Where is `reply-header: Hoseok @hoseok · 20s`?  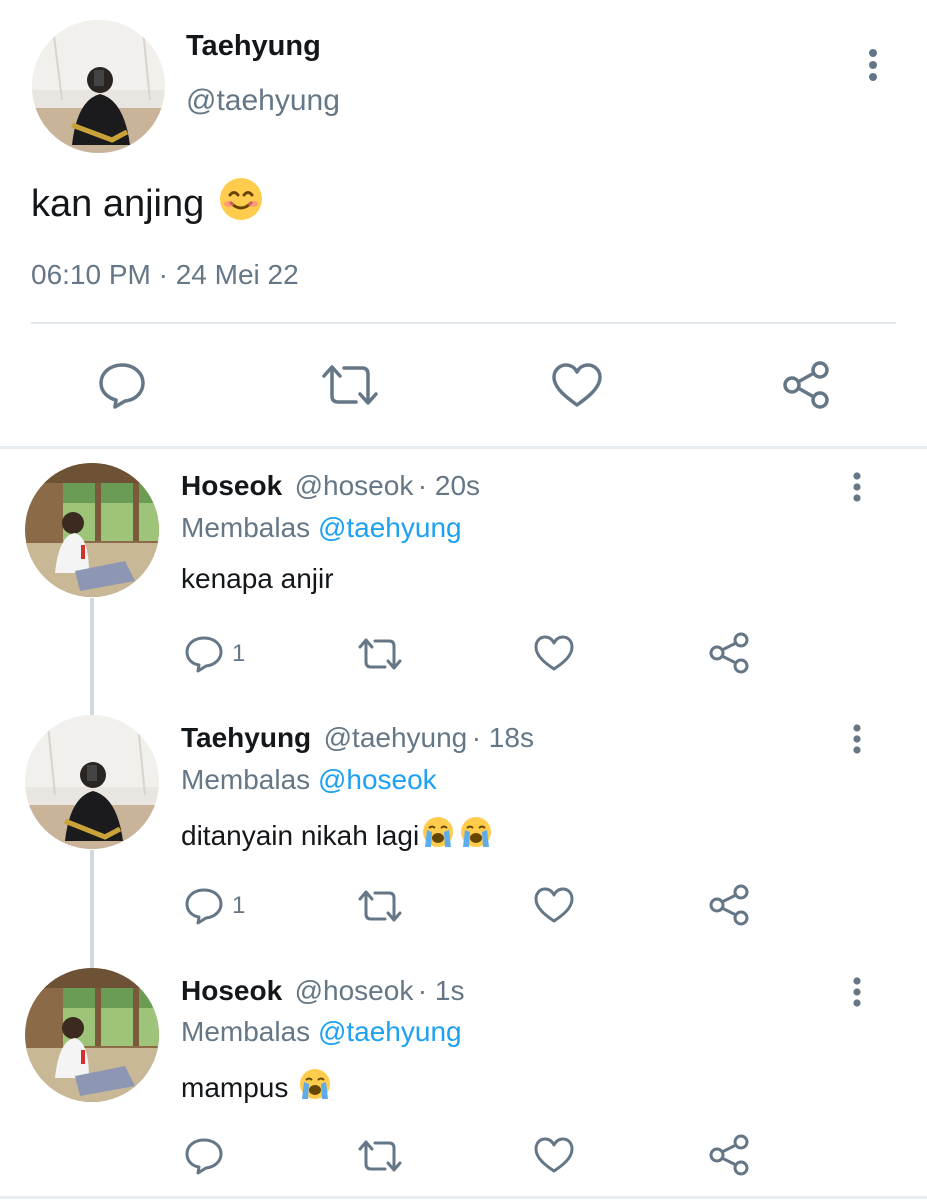
reply-header: Hoseok @hoseok · 20s is located at coordinates (330, 486).